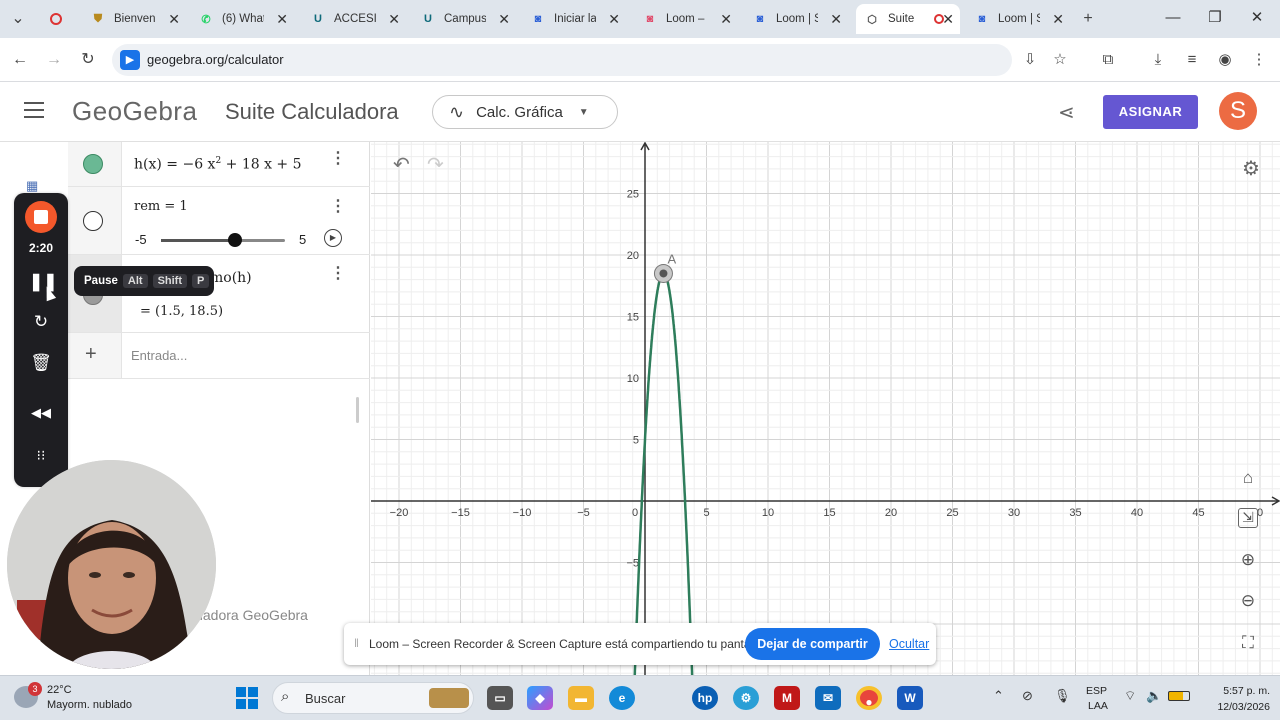 The width and height of the screenshot is (1280, 720). Describe the element at coordinates (32, 186) in the screenshot. I see `calculator-icon: ▦` at that location.